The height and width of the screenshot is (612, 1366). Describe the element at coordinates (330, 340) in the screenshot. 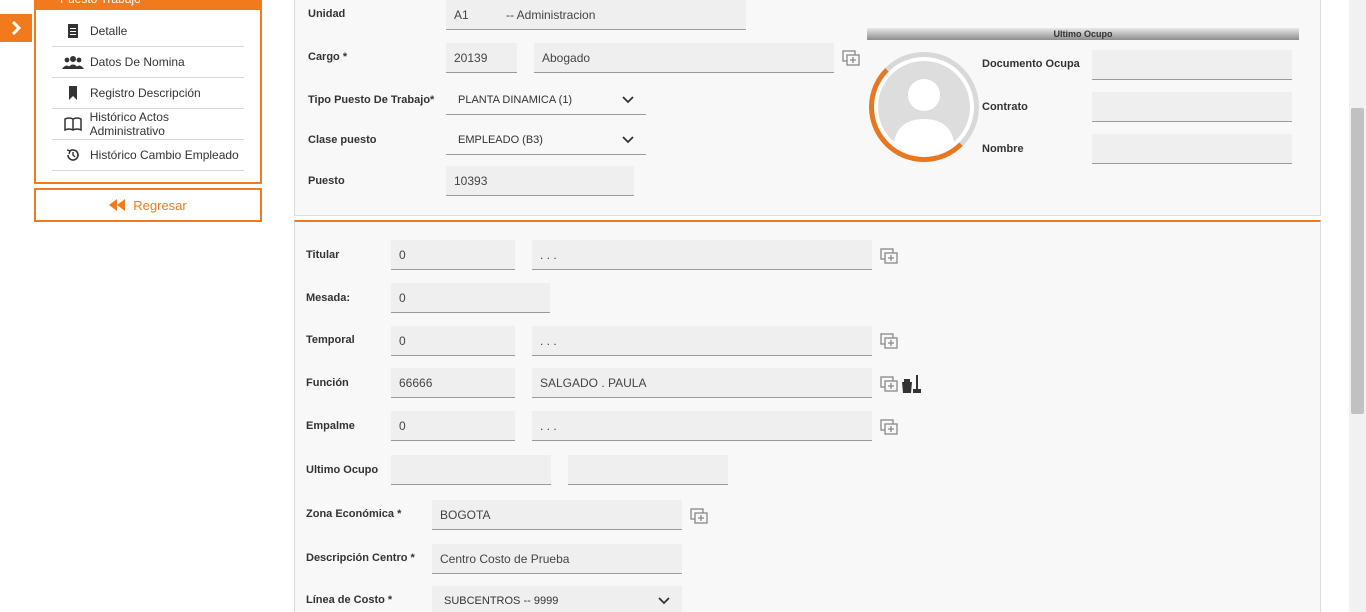

I see `temporal-label: Temporal` at that location.